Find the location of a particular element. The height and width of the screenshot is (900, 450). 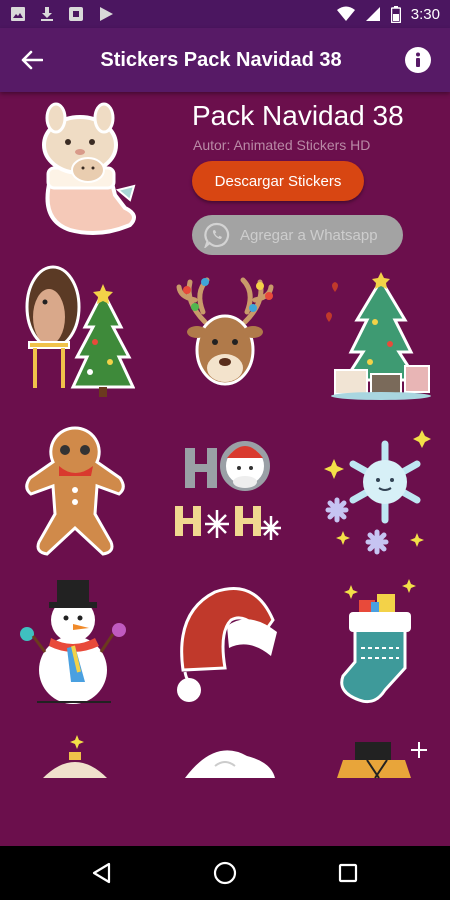

whatsapp-icon is located at coordinates (217, 235).